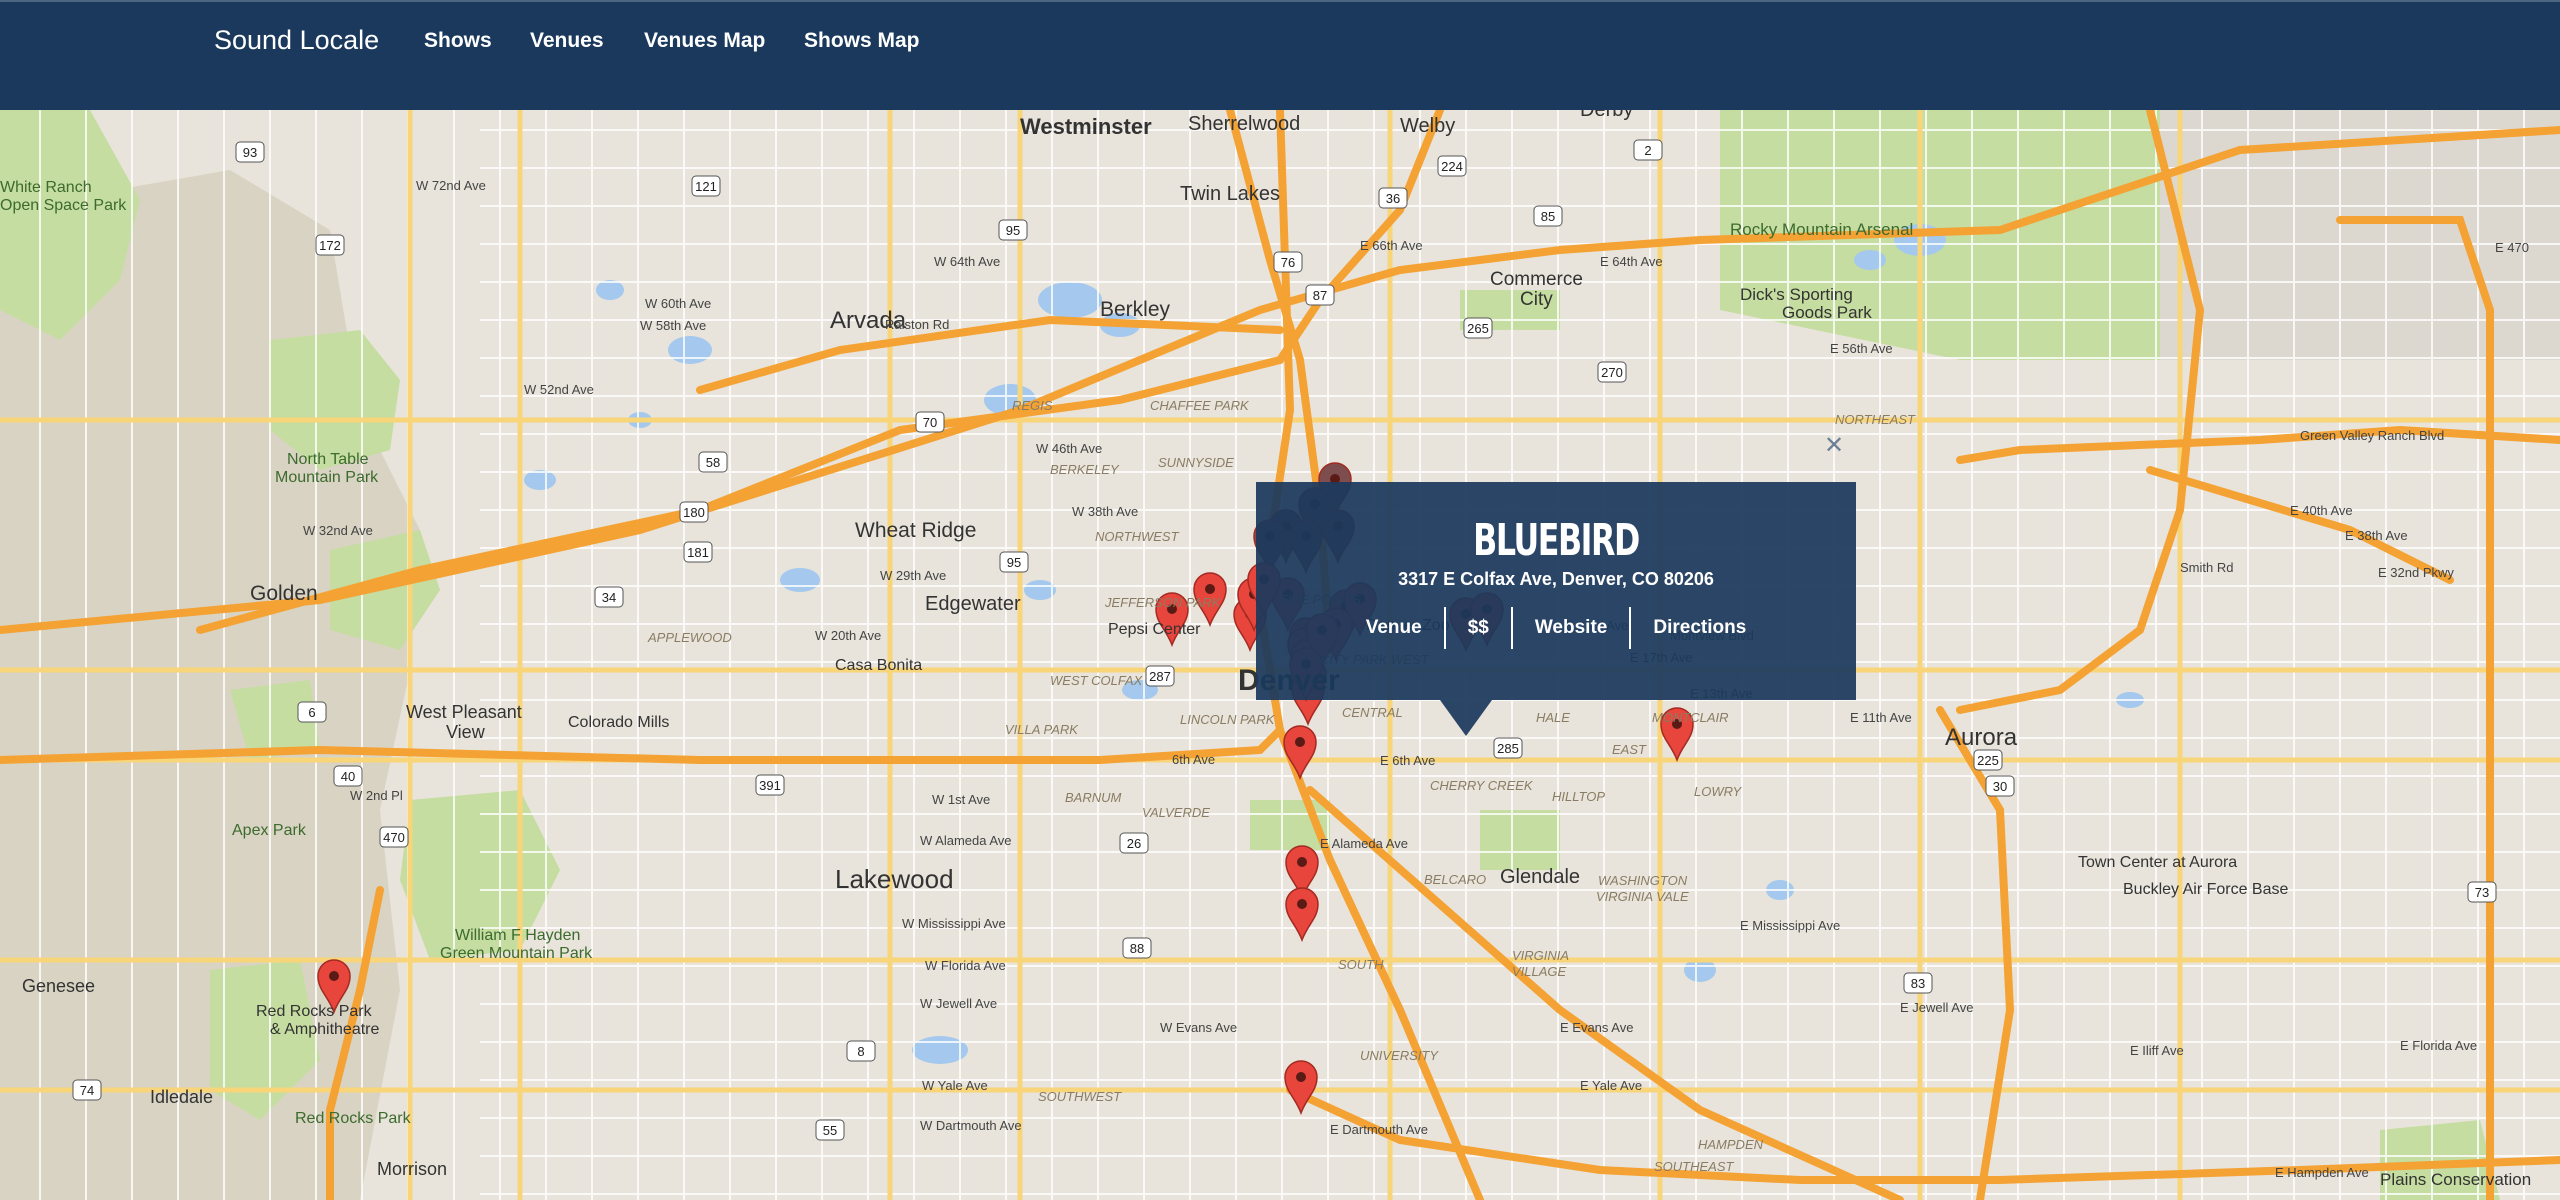 The image size is (2560, 1200). Describe the element at coordinates (2376, 535) in the screenshot. I see `svg-text: E 38th Ave` at that location.